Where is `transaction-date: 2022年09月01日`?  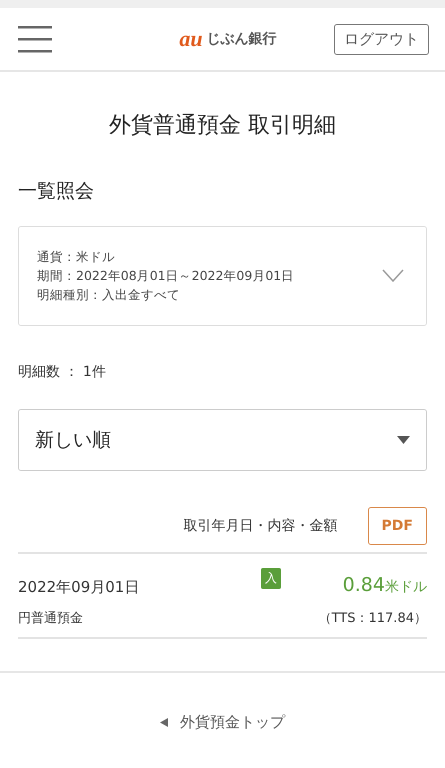 transaction-date: 2022年09月01日 is located at coordinates (79, 587).